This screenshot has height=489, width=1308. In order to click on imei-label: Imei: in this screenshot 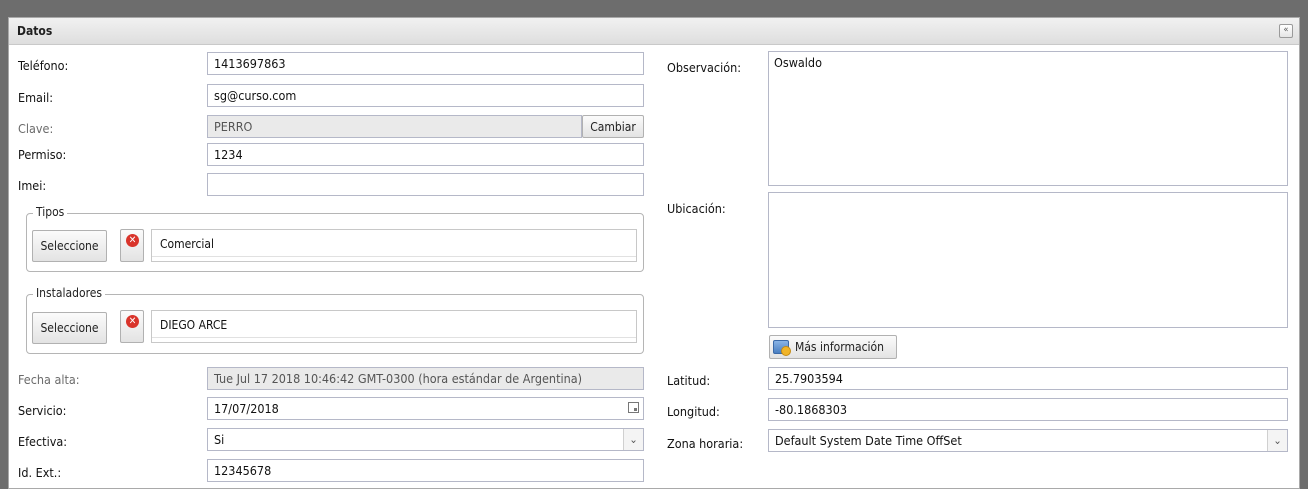, I will do `click(32, 185)`.